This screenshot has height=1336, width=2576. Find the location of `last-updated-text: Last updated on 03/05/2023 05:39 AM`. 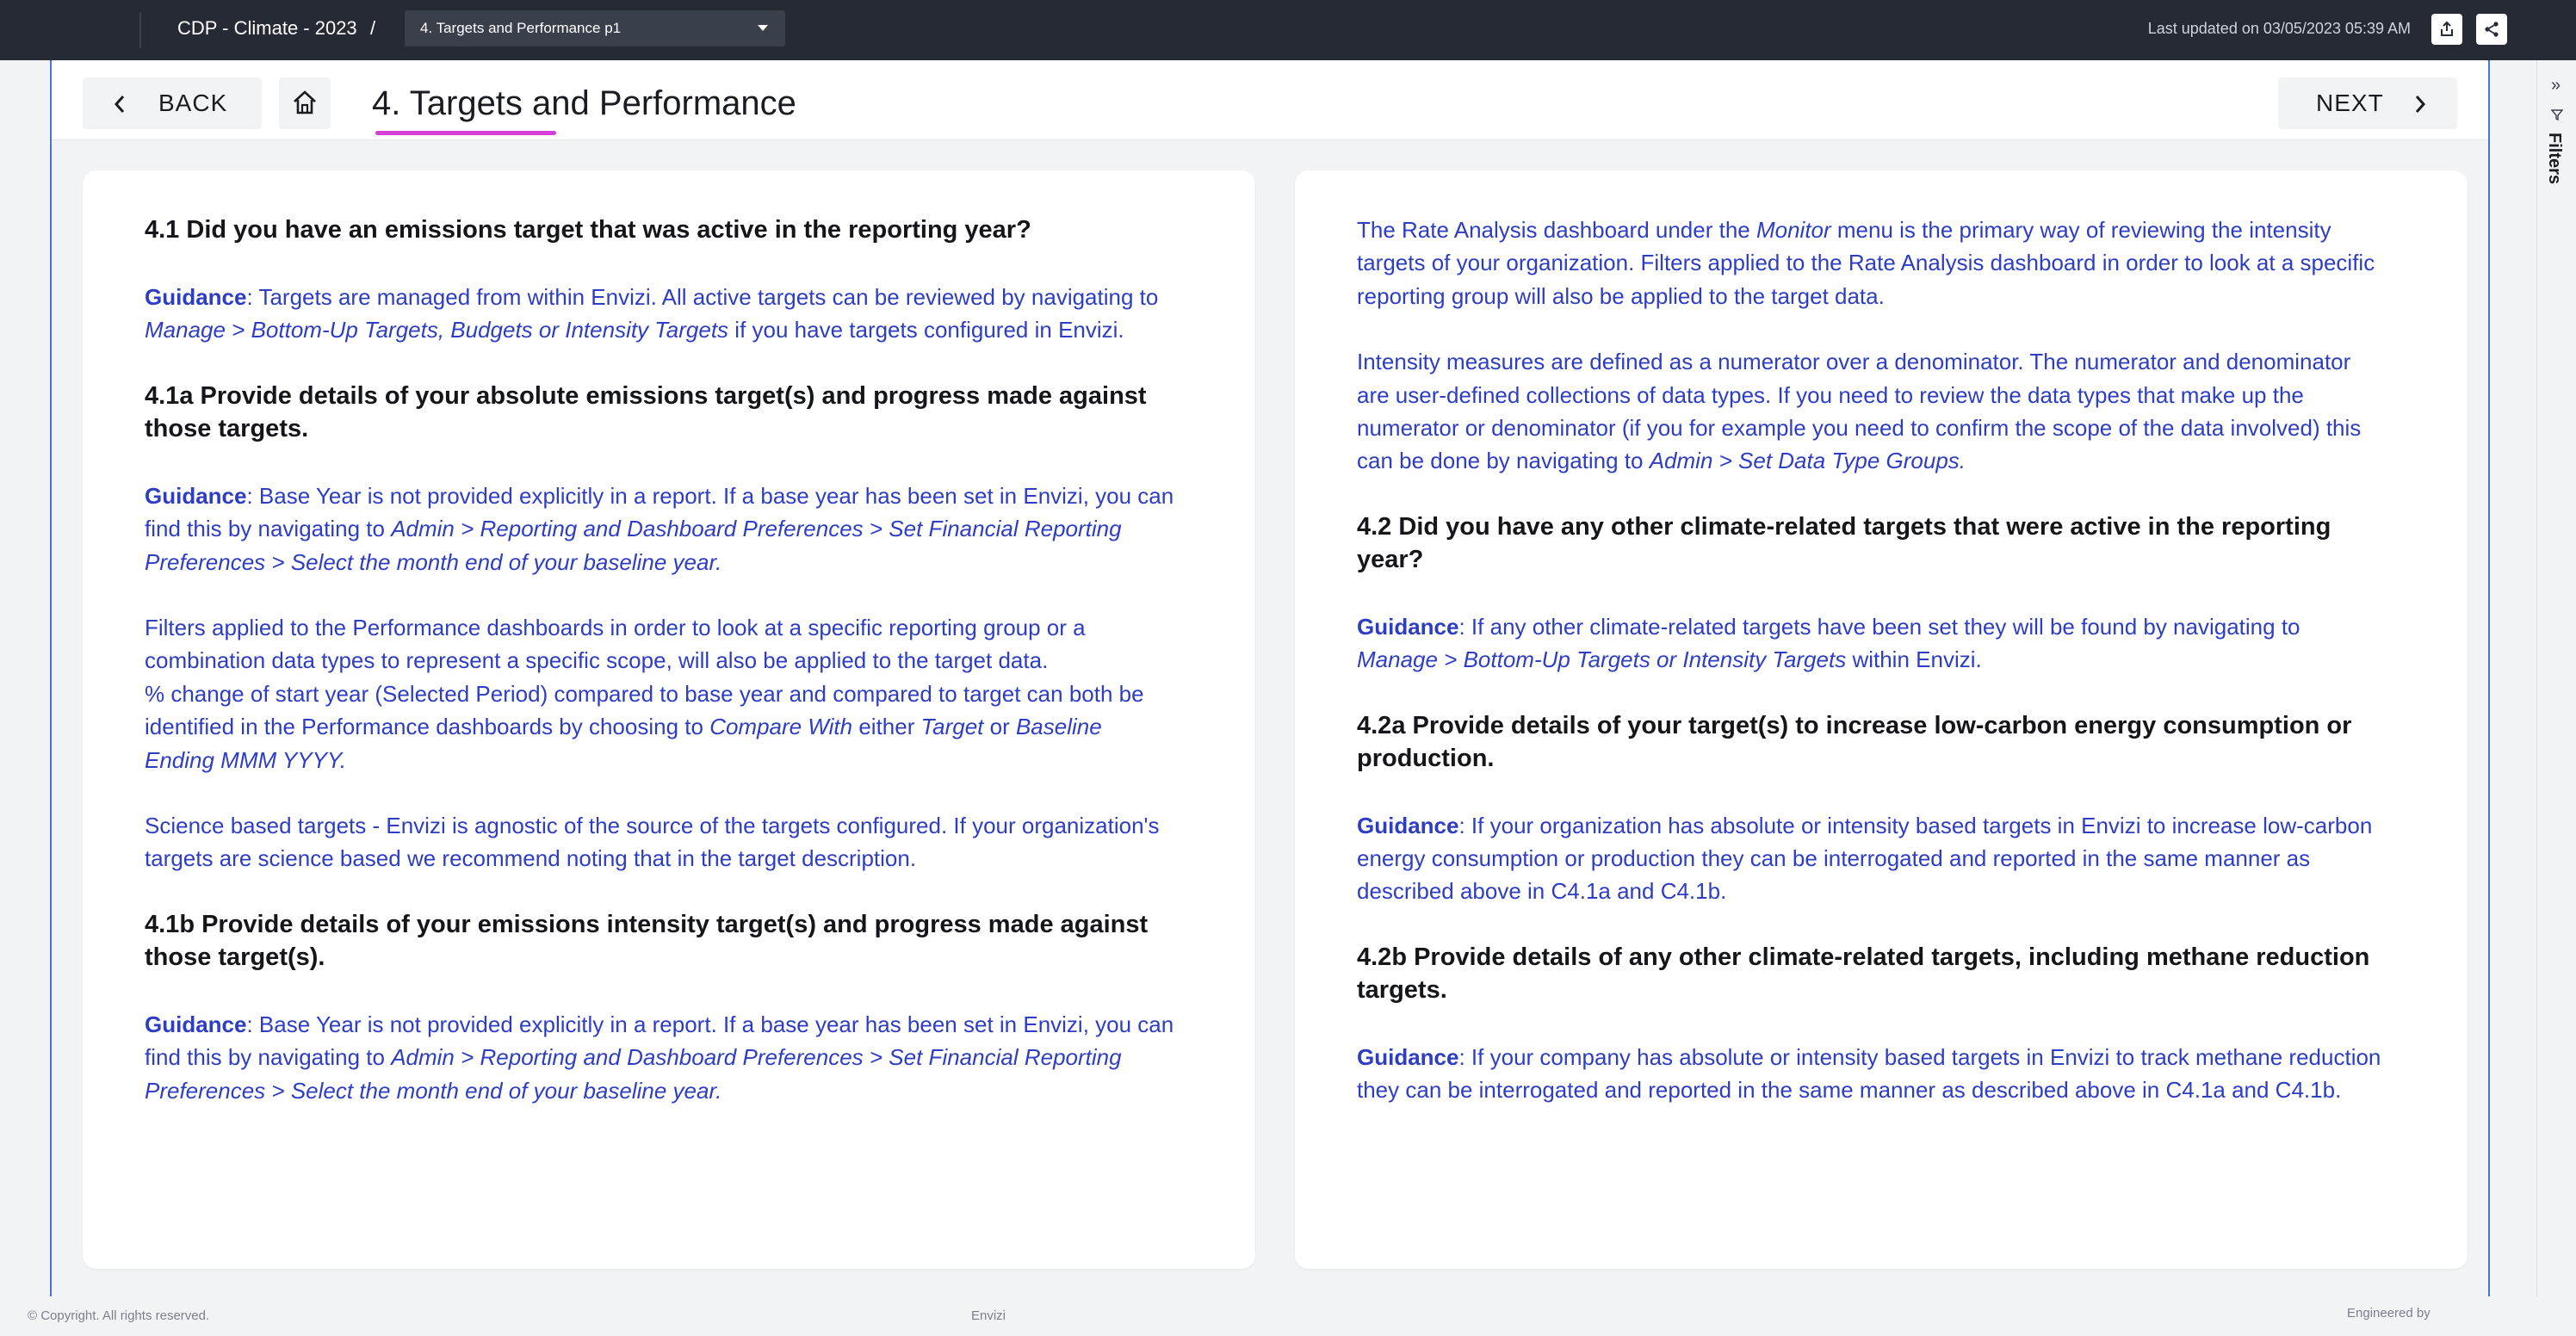

last-updated-text: Last updated on 03/05/2023 05:39 AM is located at coordinates (2279, 28).